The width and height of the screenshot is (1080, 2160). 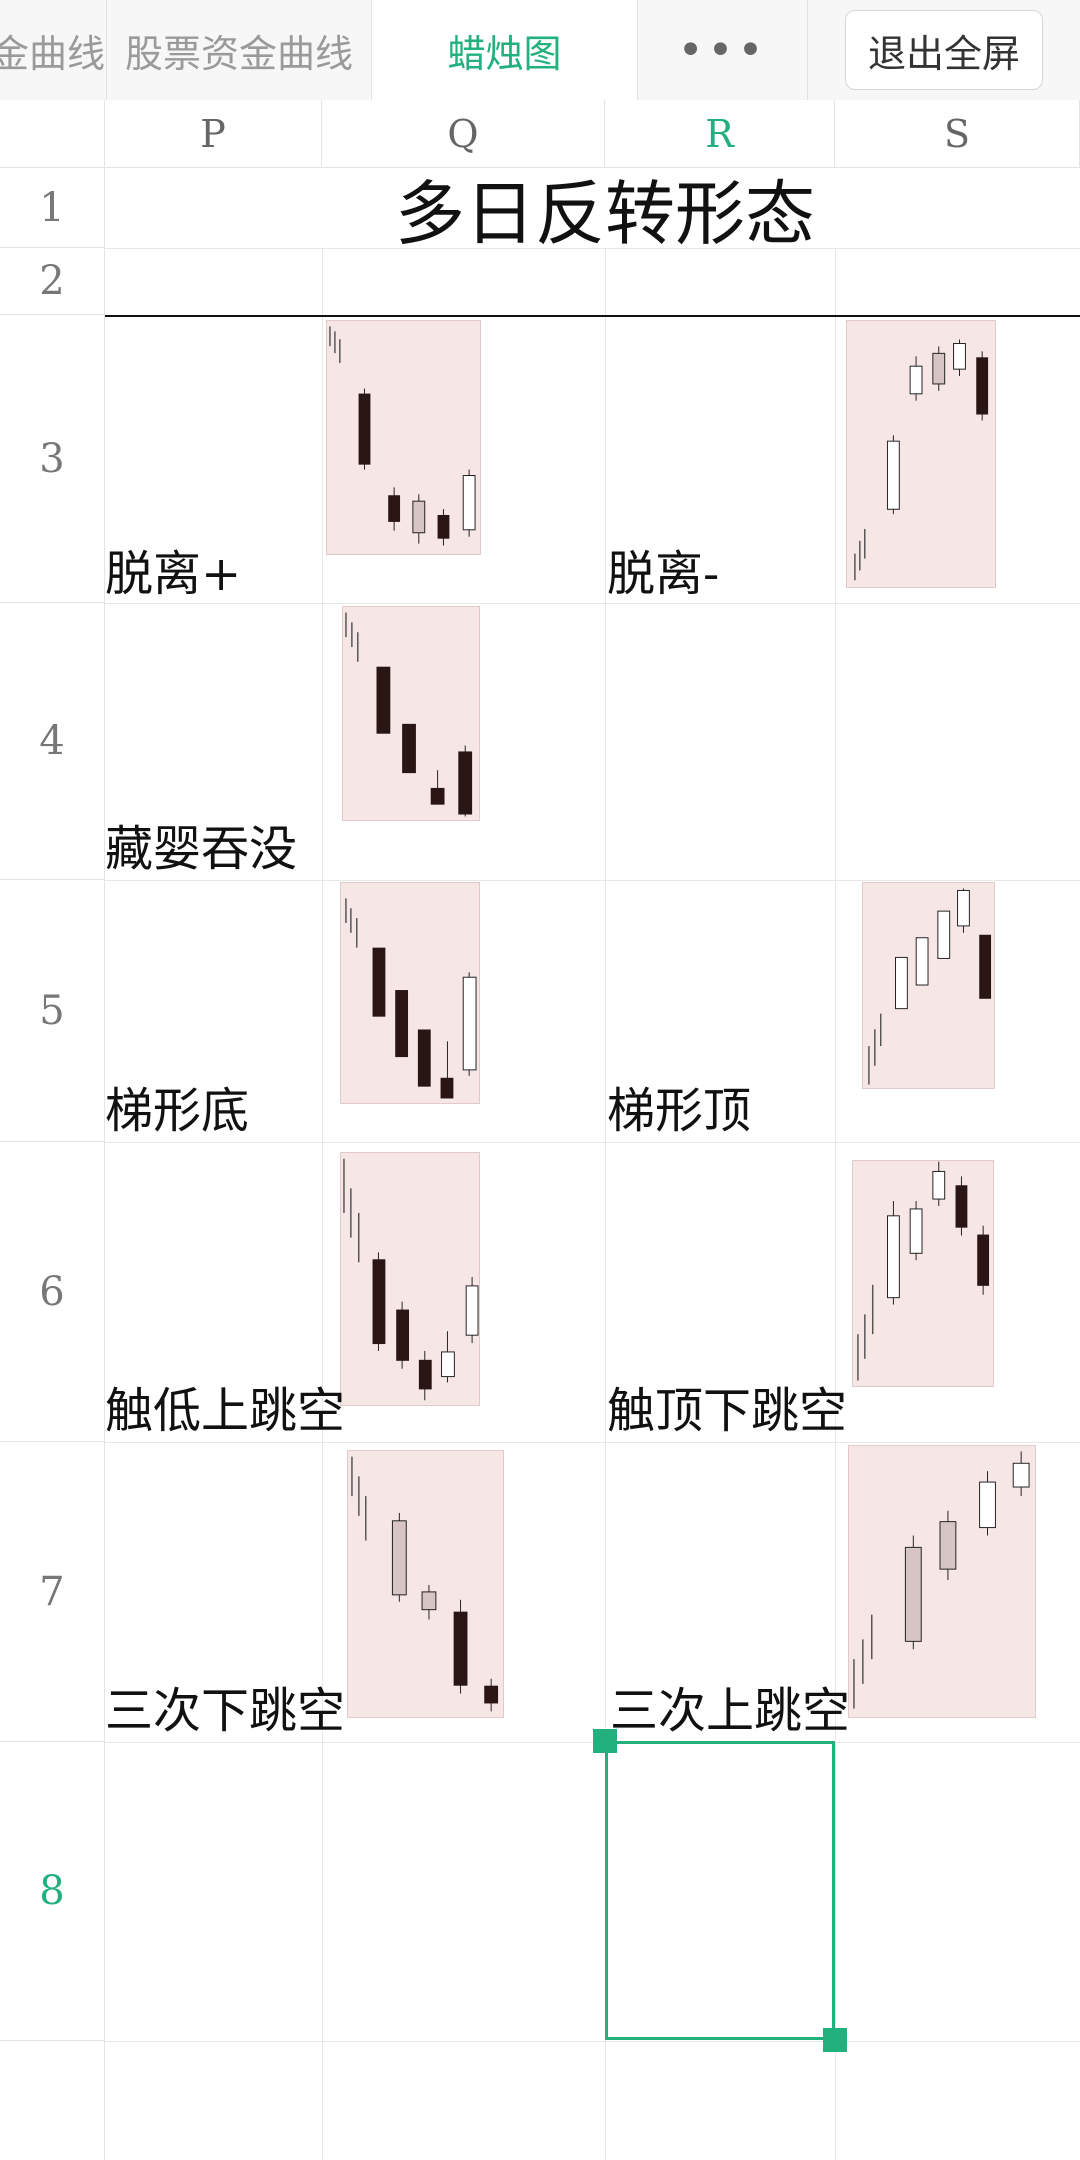 I want to click on pattern-label-gap-up-from-low: 触低上跳空, so click(x=225, y=1411).